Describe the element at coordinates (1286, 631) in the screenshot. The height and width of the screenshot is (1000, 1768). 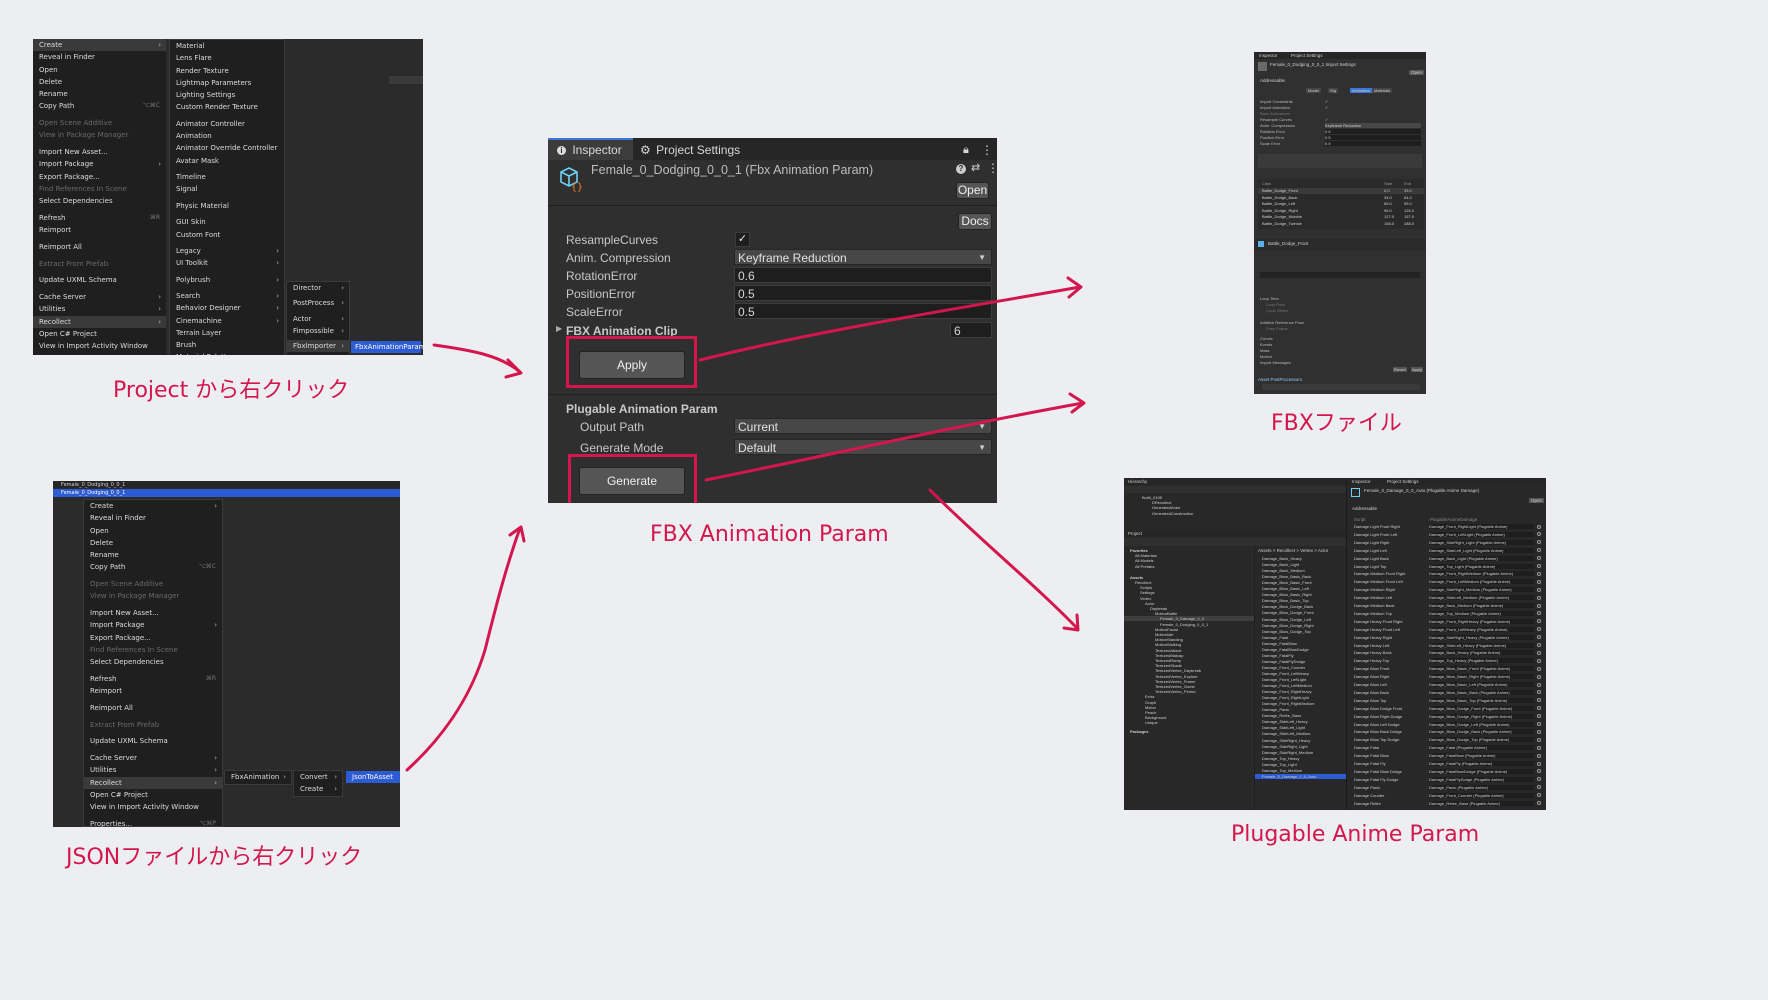
I see `project-file-item: Damage_Blow_Dodge_Top` at that location.